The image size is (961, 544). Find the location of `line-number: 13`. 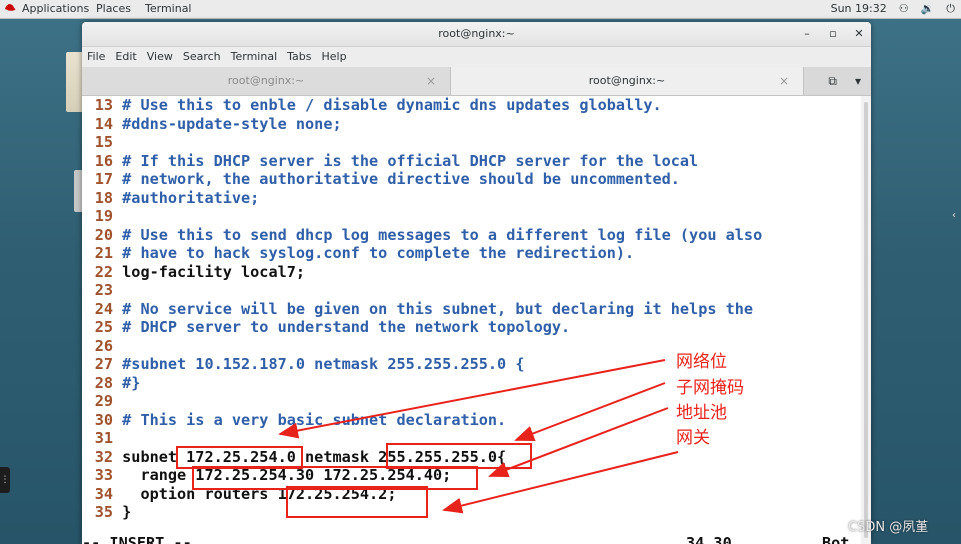

line-number: 13 is located at coordinates (103, 105).